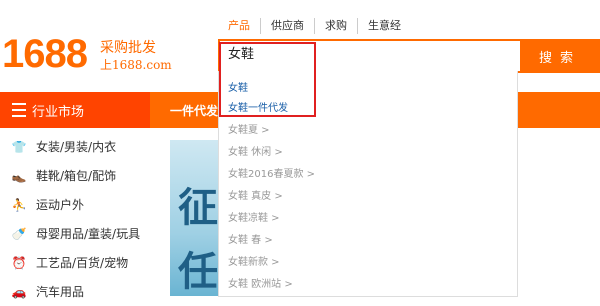  What do you see at coordinates (267, 79) in the screenshot?
I see `highlight-annotation-box` at bounding box center [267, 79].